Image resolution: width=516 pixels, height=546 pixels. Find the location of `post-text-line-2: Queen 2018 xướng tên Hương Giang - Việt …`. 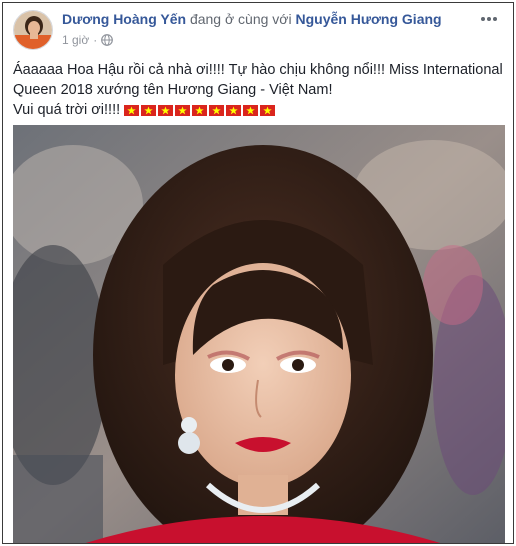

post-text-line-2: Queen 2018 xướng tên Hương Giang - Việt … is located at coordinates (173, 90).